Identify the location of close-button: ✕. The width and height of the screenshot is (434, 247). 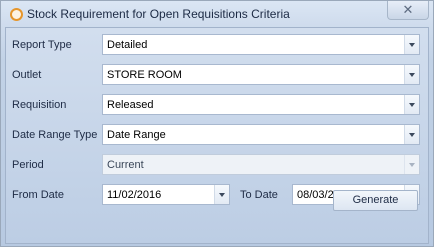
(408, 10).